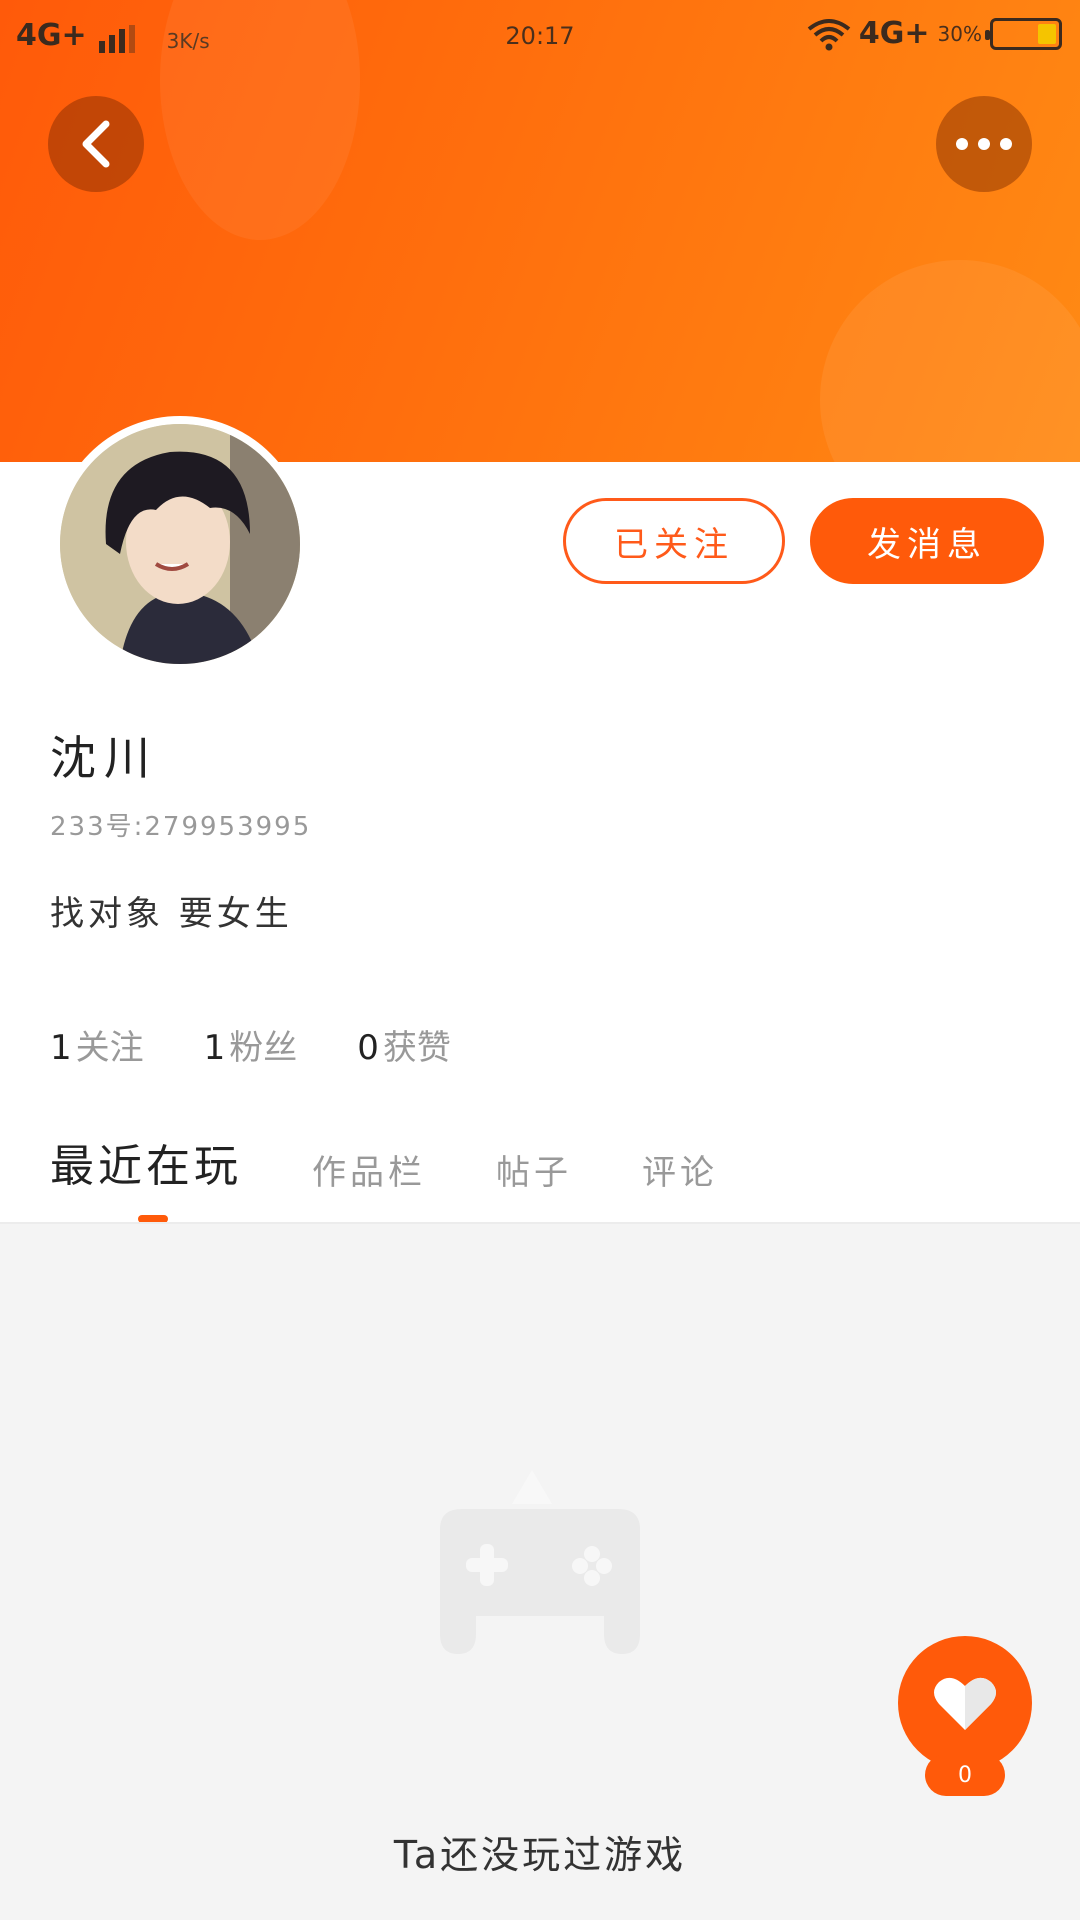 Image resolution: width=1080 pixels, height=1920 pixels. What do you see at coordinates (369, 1169) in the screenshot?
I see `tab-works: 作品栏` at bounding box center [369, 1169].